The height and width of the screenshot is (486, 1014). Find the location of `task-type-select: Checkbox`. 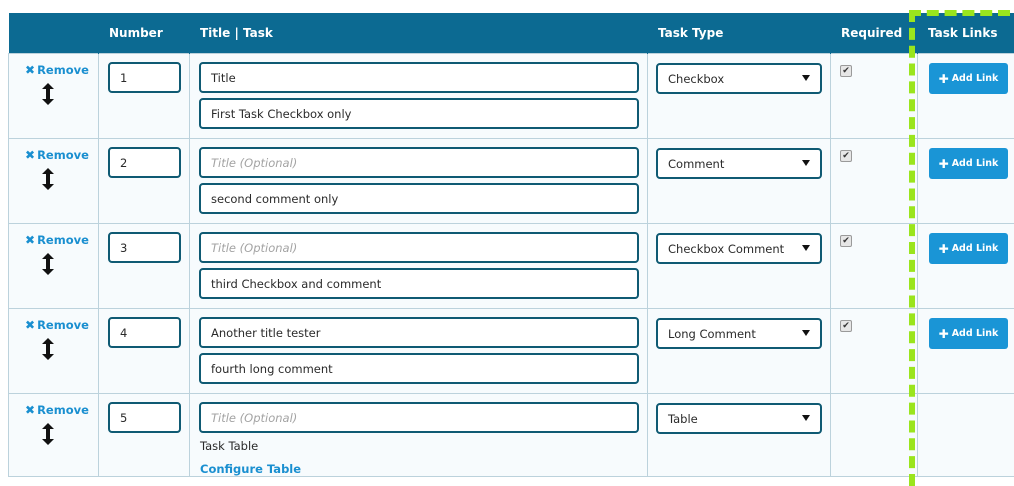

task-type-select: Checkbox is located at coordinates (739, 78).